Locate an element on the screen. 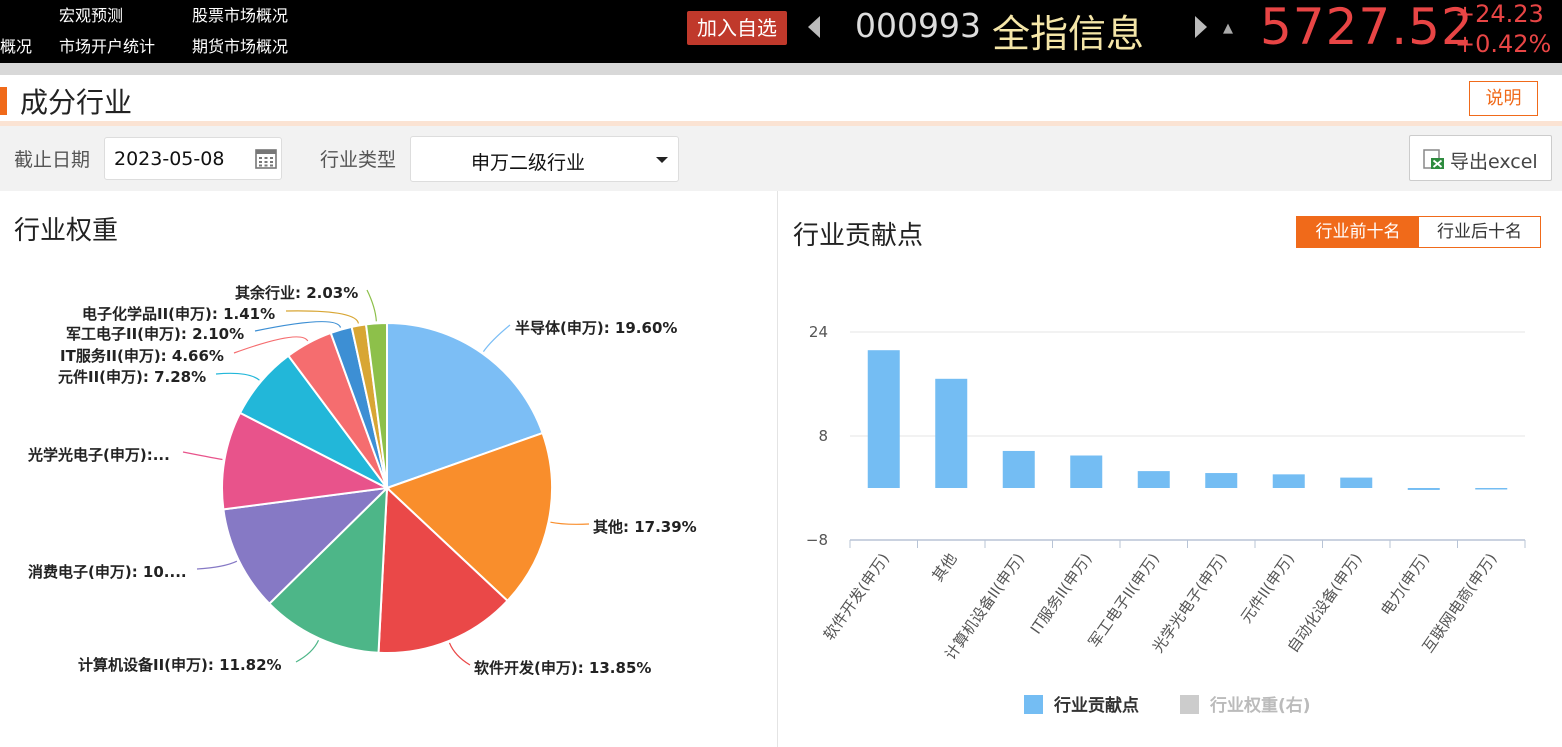 This screenshot has height=747, width=1562. y-tick-label: −8 is located at coordinates (817, 540).